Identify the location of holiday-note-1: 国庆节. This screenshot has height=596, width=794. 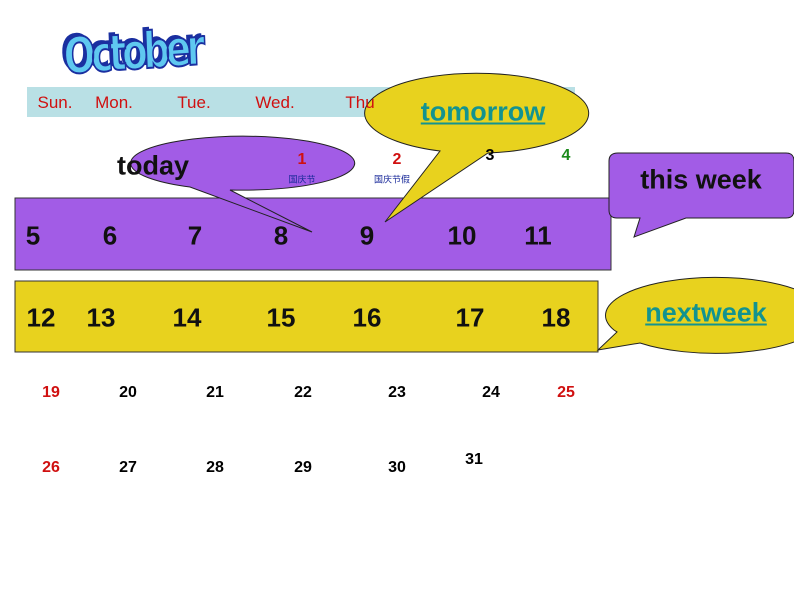
(302, 179).